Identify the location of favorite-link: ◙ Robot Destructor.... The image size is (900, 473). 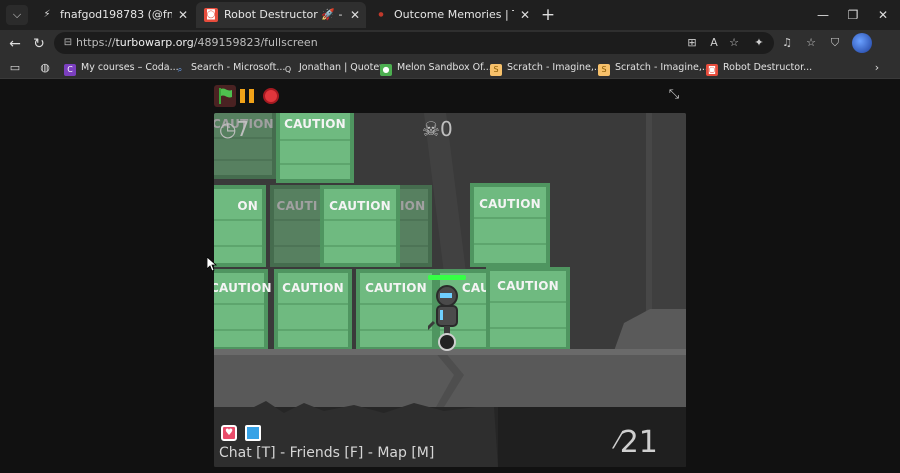
(759, 68).